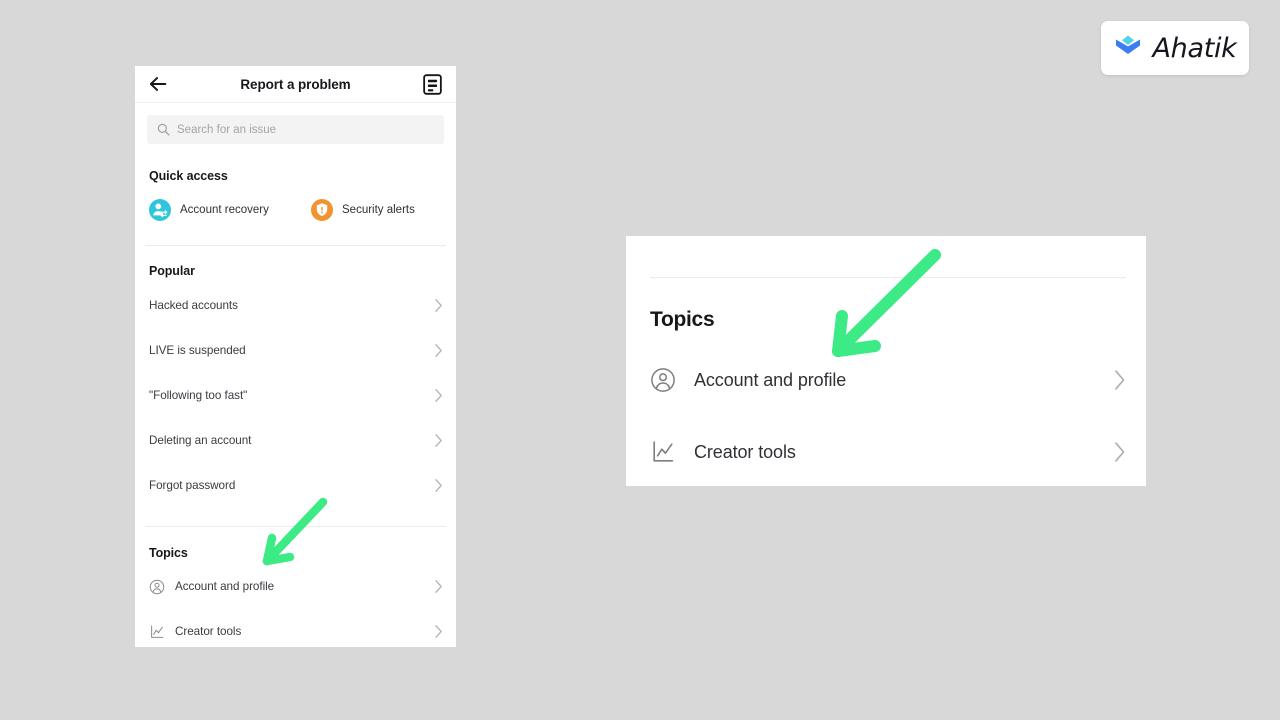 The width and height of the screenshot is (1280, 720). I want to click on document-list-icon, so click(432, 84).